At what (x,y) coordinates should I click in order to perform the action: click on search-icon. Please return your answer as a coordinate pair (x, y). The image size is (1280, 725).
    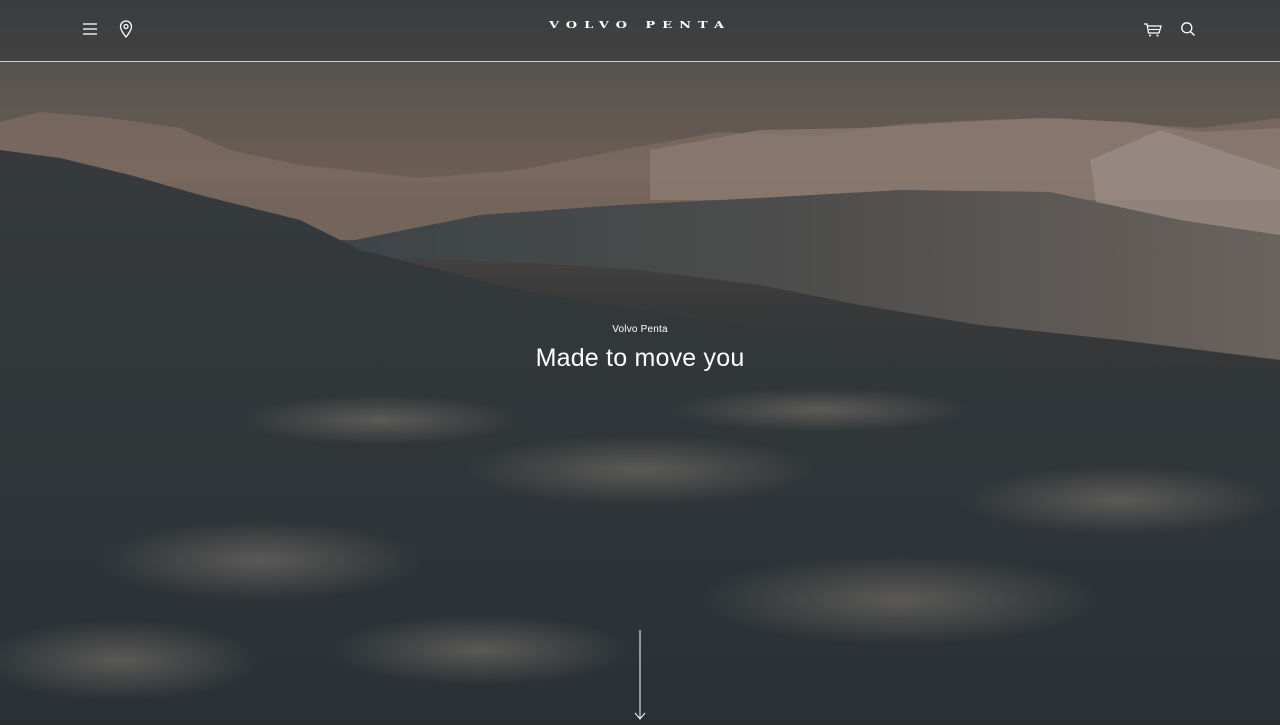
    Looking at the image, I should click on (1188, 29).